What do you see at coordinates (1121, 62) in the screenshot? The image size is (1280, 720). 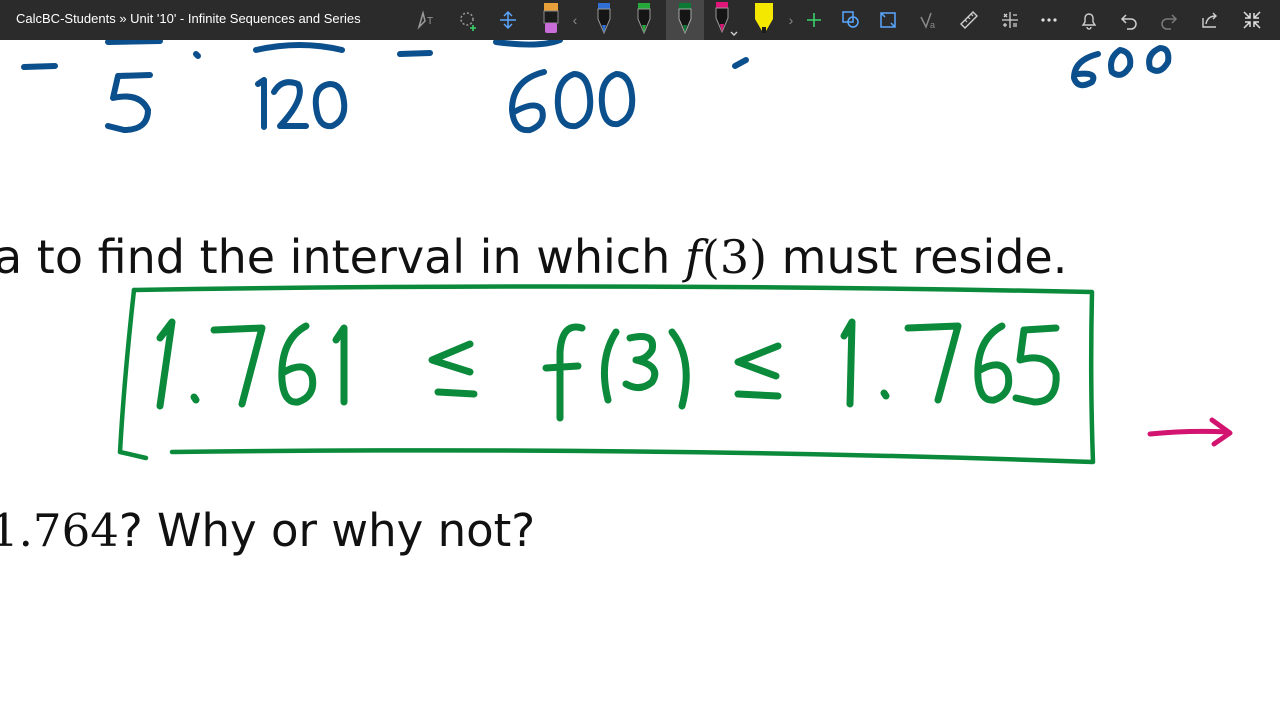 I see `ink-digit-0-right` at bounding box center [1121, 62].